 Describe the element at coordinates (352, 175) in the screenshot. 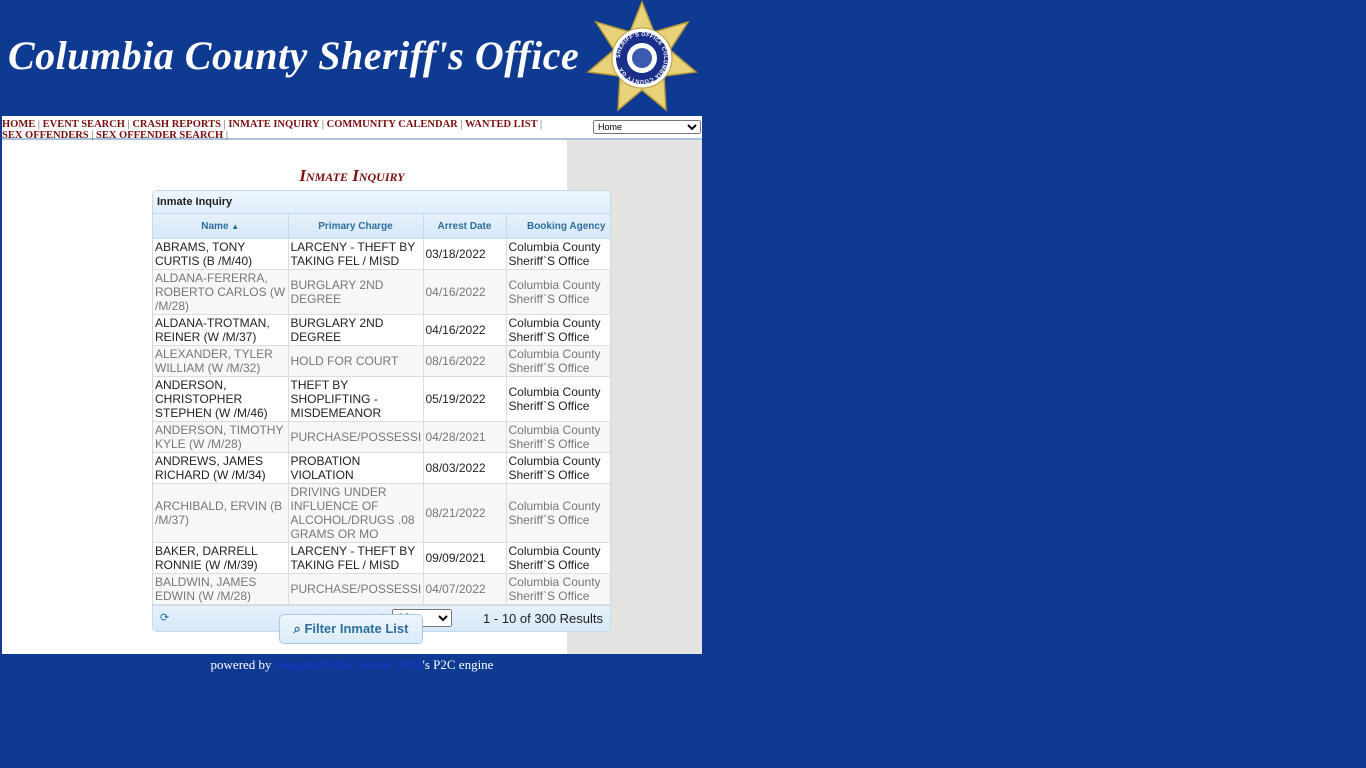

I see `page-title: Inmate Inquiry` at that location.